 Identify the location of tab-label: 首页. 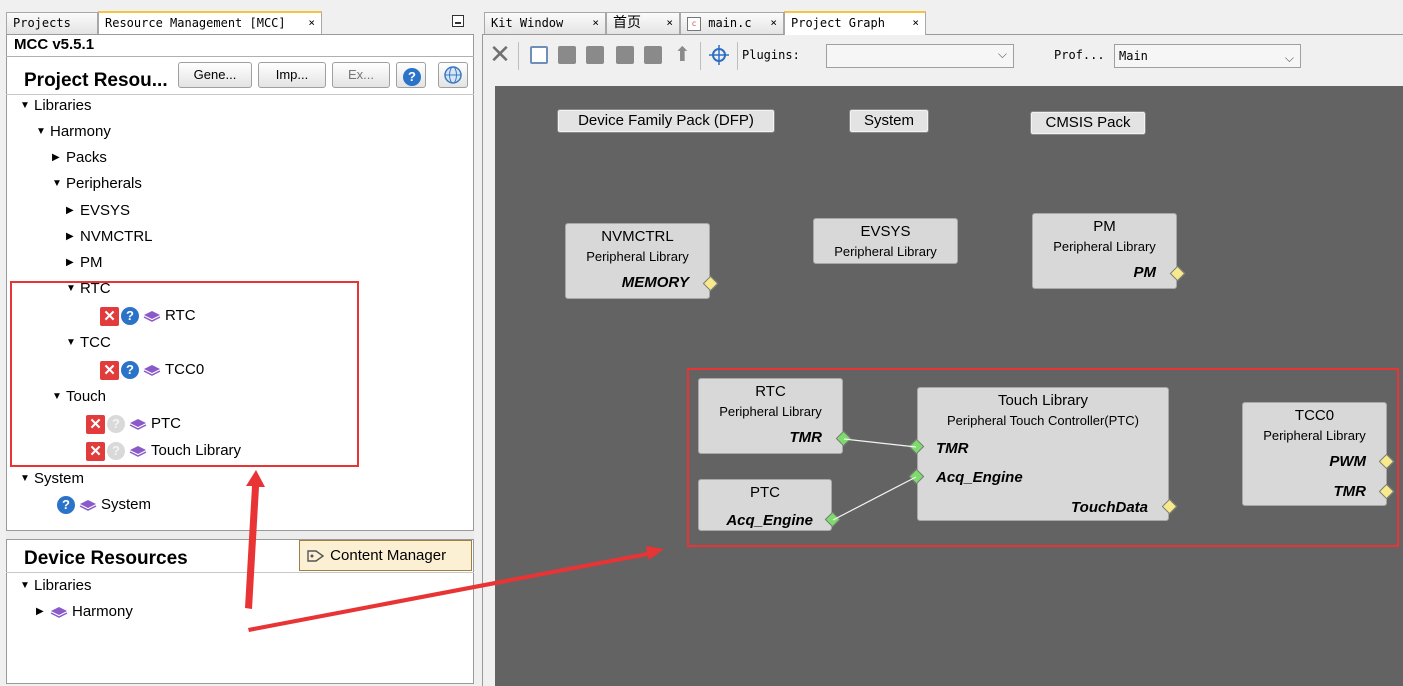
(627, 23).